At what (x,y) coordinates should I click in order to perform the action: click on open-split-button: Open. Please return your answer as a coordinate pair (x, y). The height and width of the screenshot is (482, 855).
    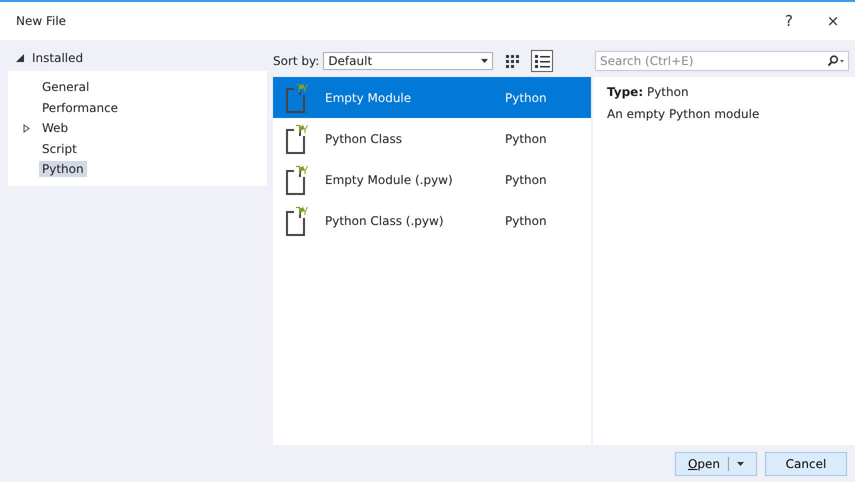
    Looking at the image, I should click on (716, 464).